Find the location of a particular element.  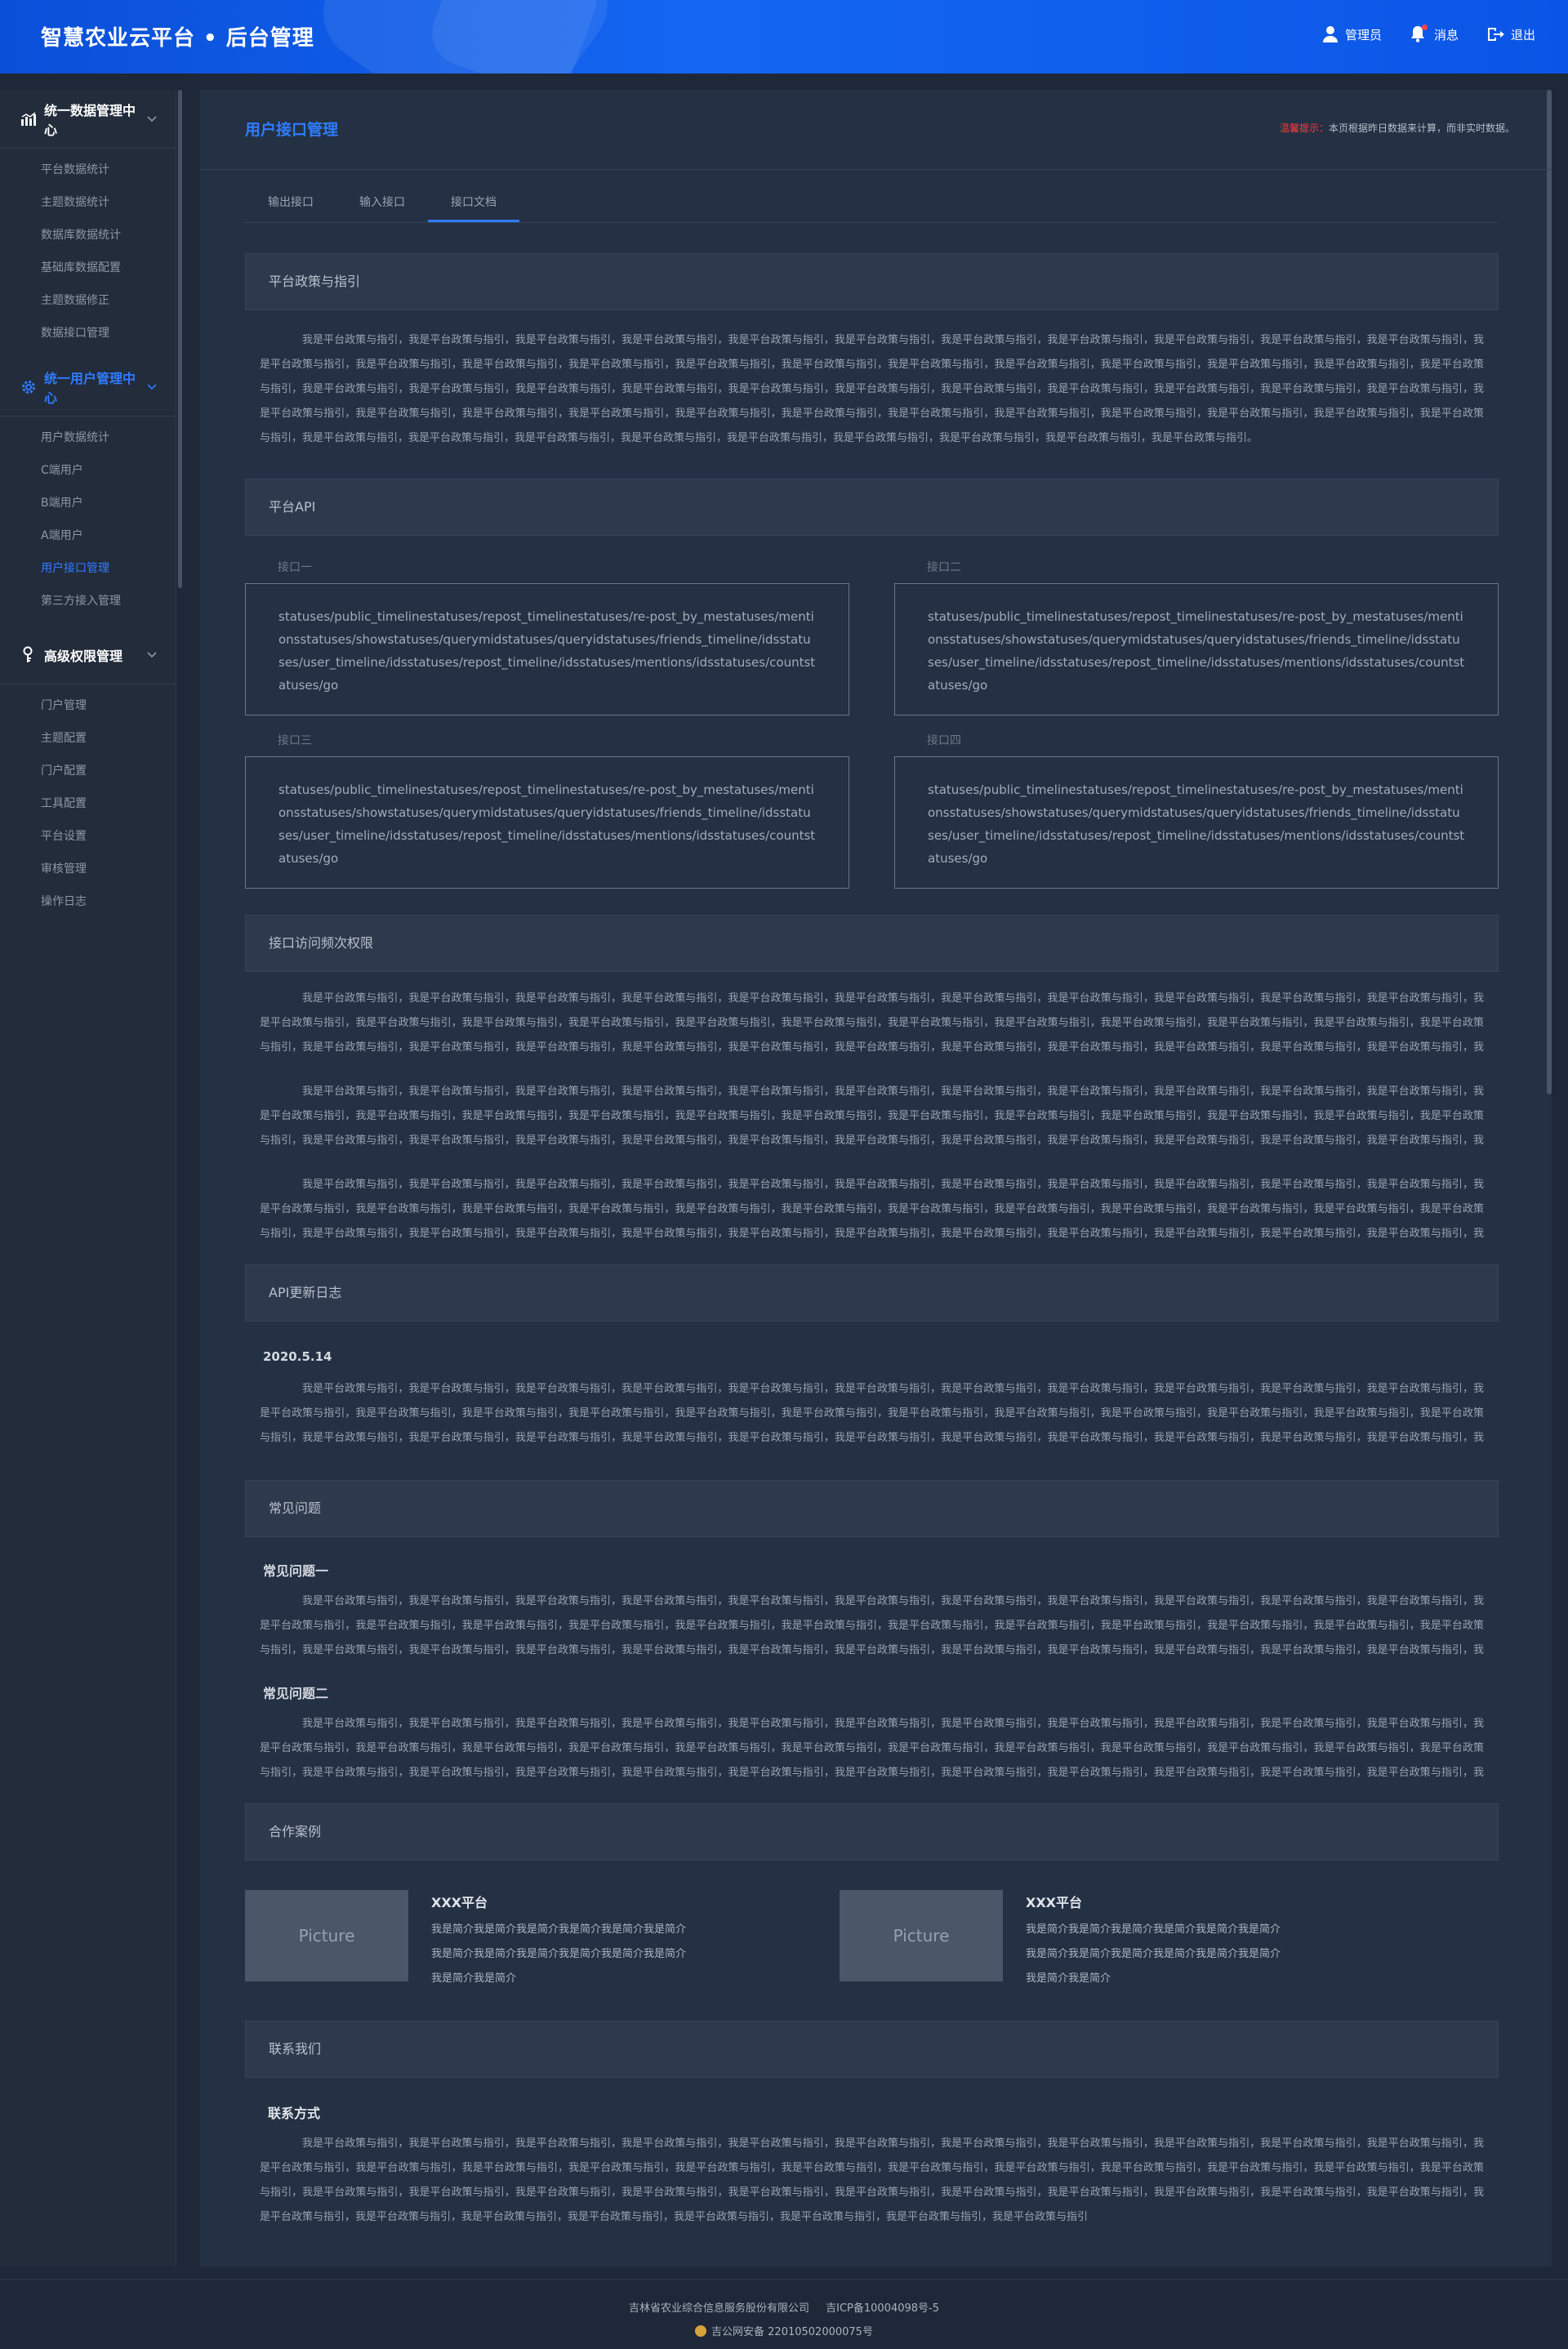

notice-message: 本页根据昨日数据来计算，而非实时数据。 is located at coordinates (1421, 128).